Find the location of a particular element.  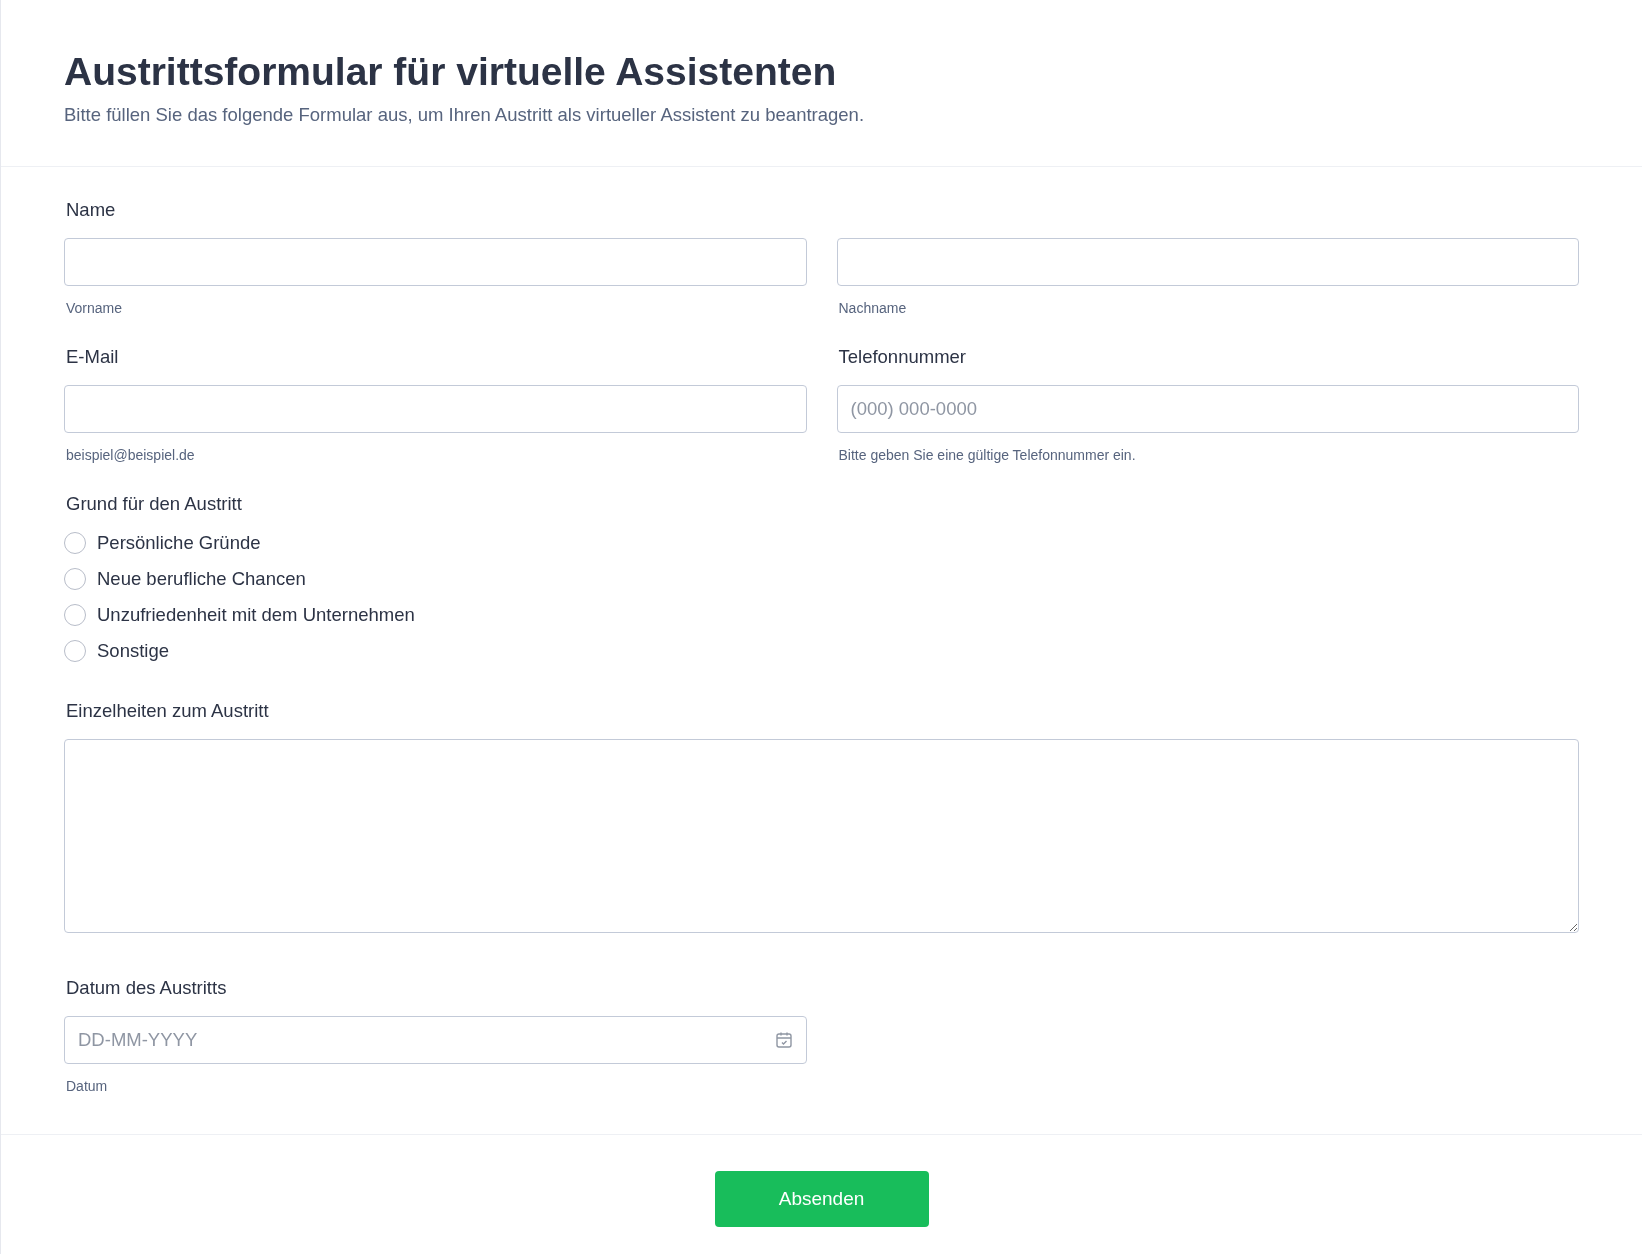

option-label: Unzufriedenheit mit dem Unternehmen is located at coordinates (256, 615).